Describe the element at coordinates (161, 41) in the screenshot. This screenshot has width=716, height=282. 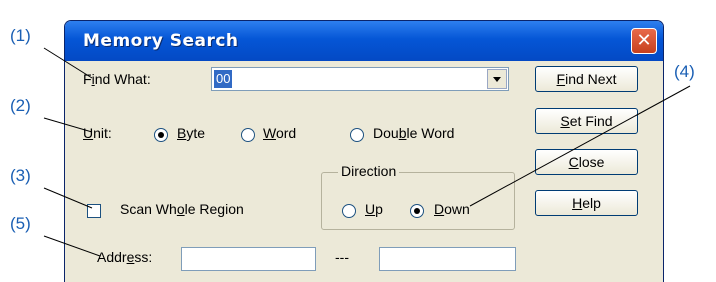
I see `window-title: Memory Search` at that location.